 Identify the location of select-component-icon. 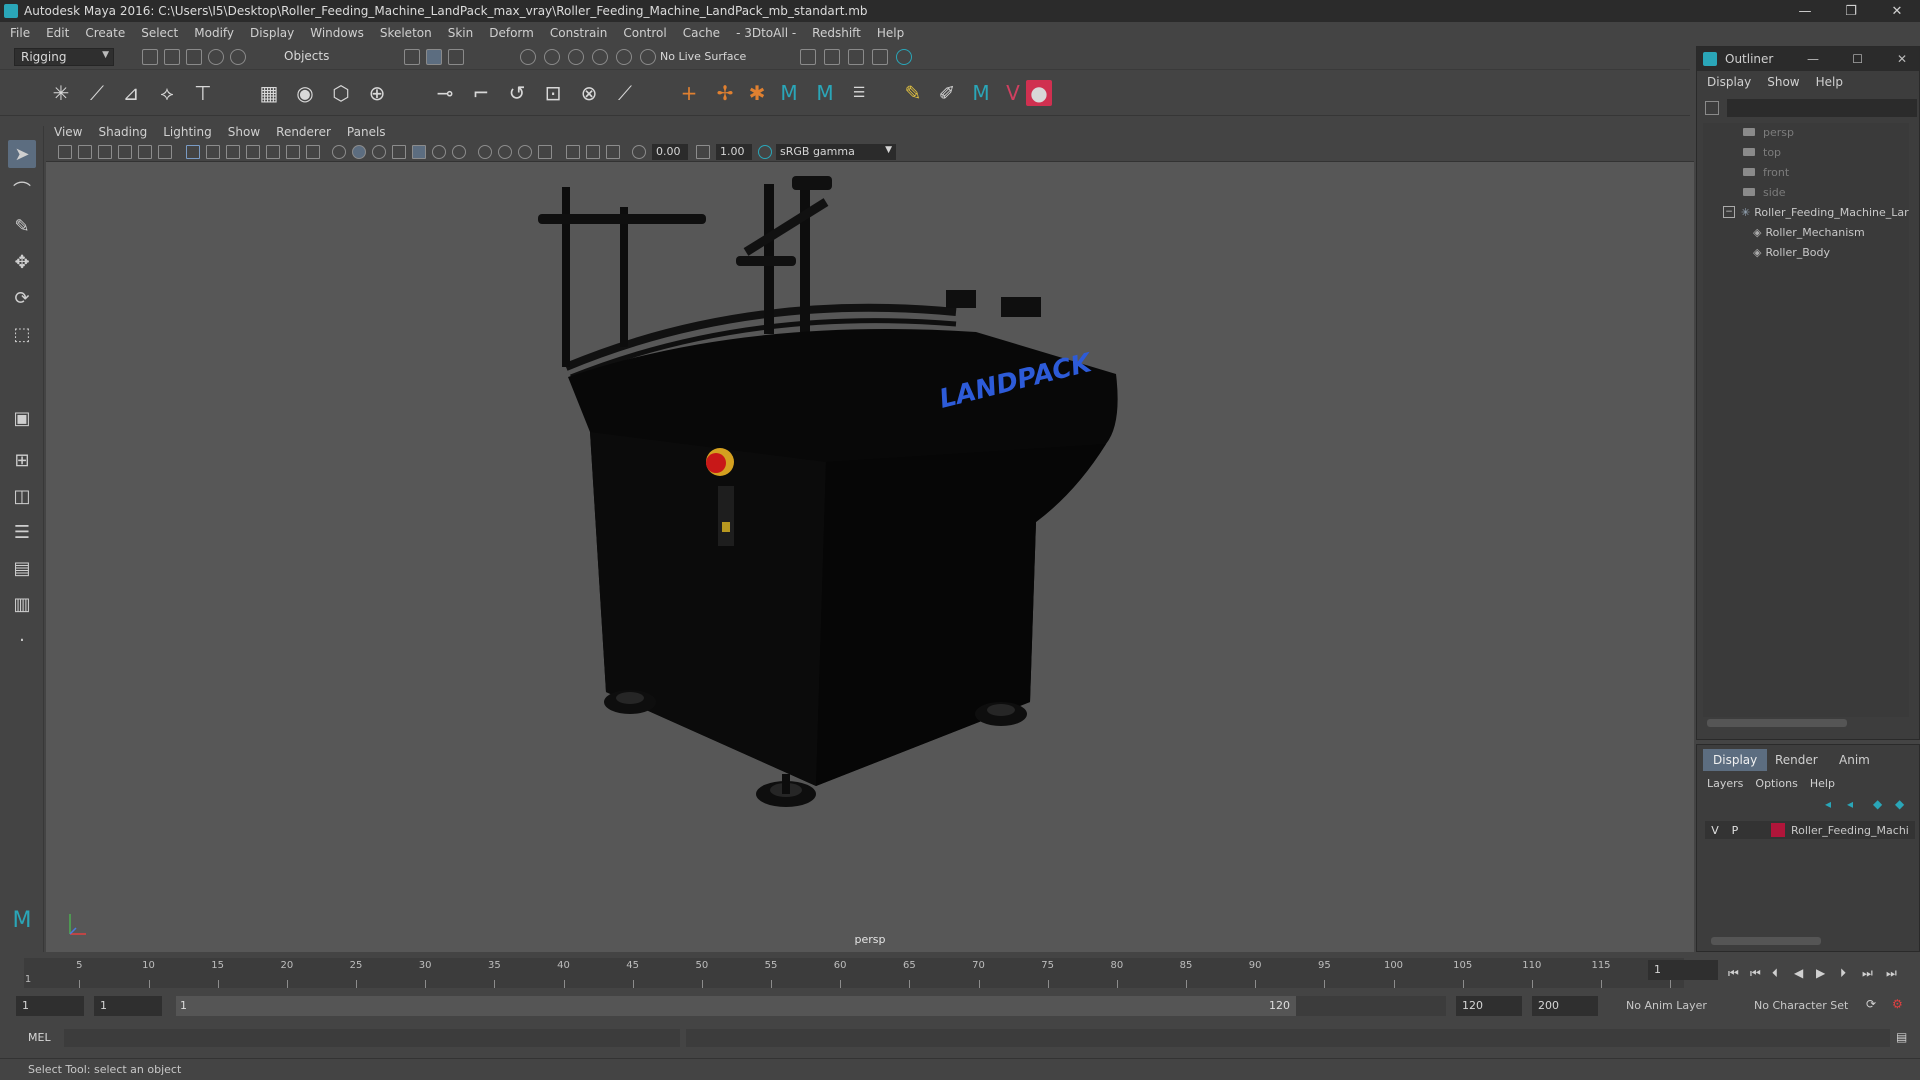
(456, 57).